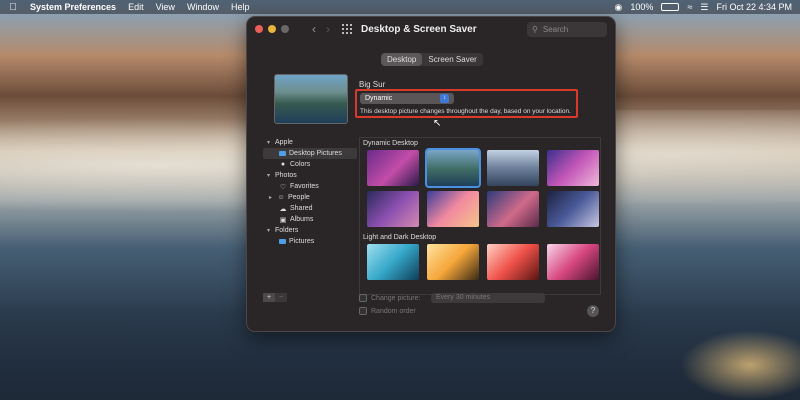  Describe the element at coordinates (281, 297) in the screenshot. I see `remove-folder-button: −` at that location.